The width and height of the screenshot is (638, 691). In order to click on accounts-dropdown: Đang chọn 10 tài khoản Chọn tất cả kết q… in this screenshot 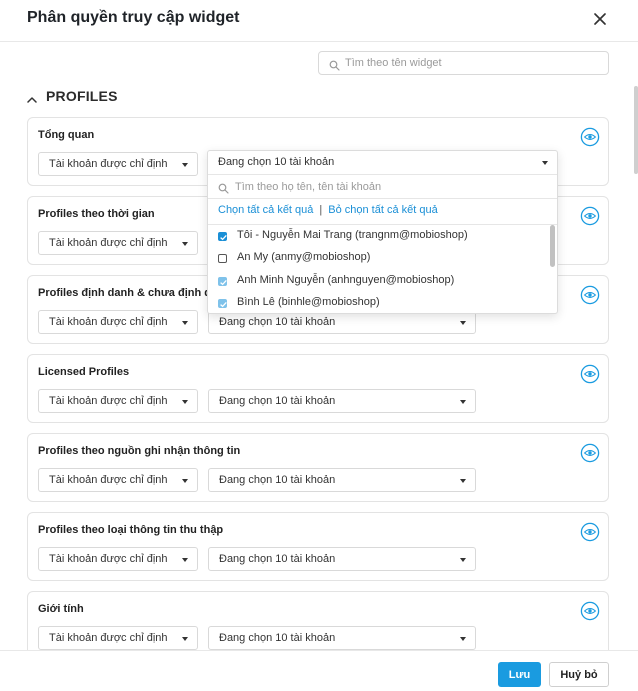, I will do `click(382, 232)`.